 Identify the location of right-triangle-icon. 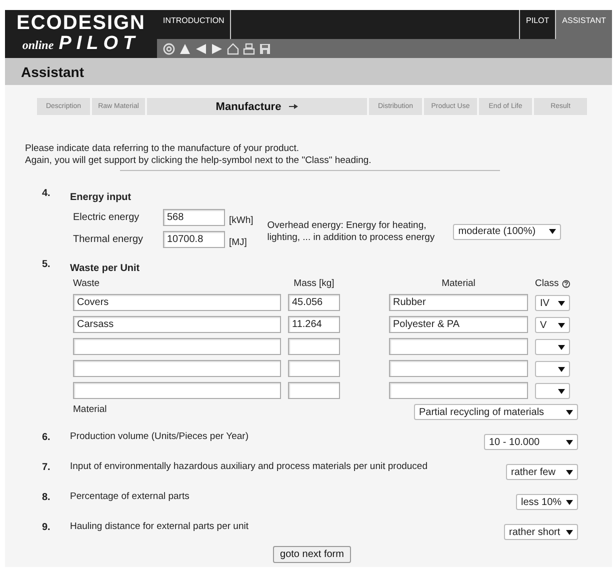
(217, 48).